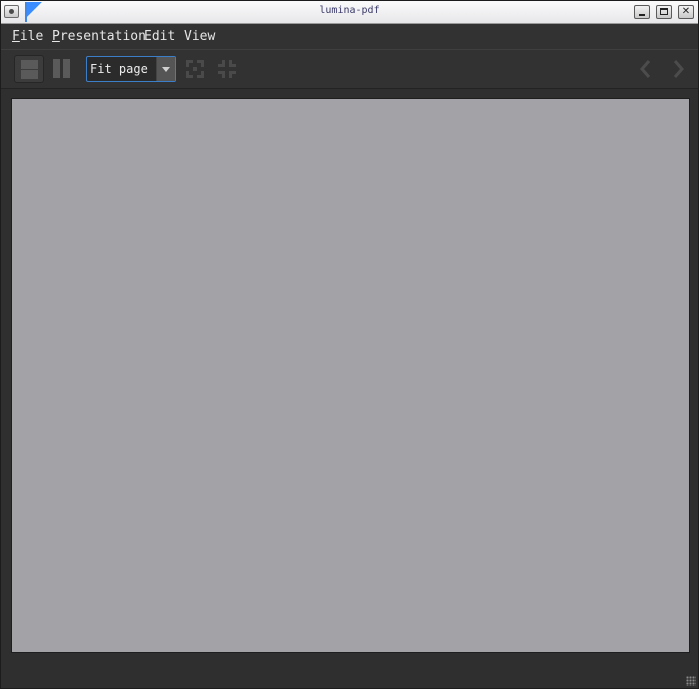 This screenshot has height=691, width=699. I want to click on expand-button, so click(196, 69).